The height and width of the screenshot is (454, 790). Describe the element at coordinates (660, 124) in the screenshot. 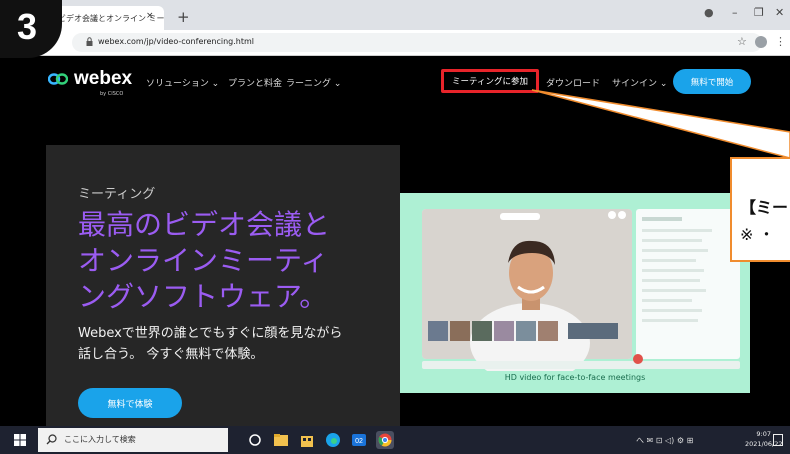

I see `callout-pointer` at that location.